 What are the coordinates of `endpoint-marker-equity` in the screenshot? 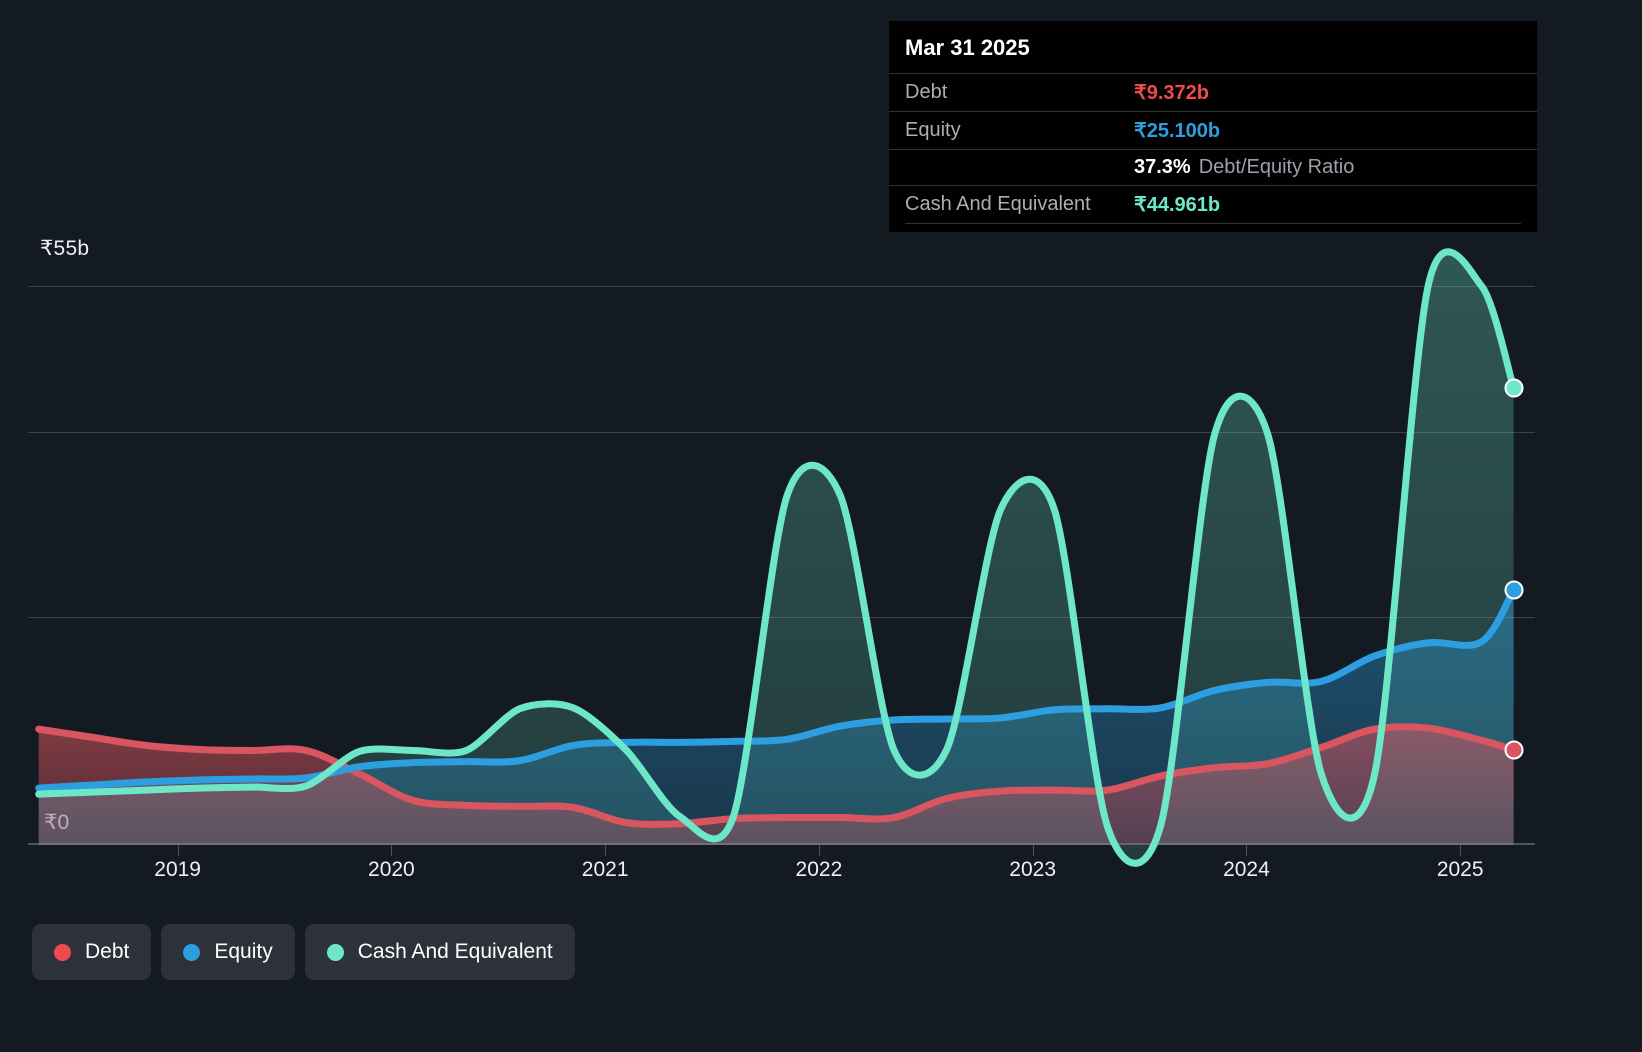 It's located at (1514, 590).